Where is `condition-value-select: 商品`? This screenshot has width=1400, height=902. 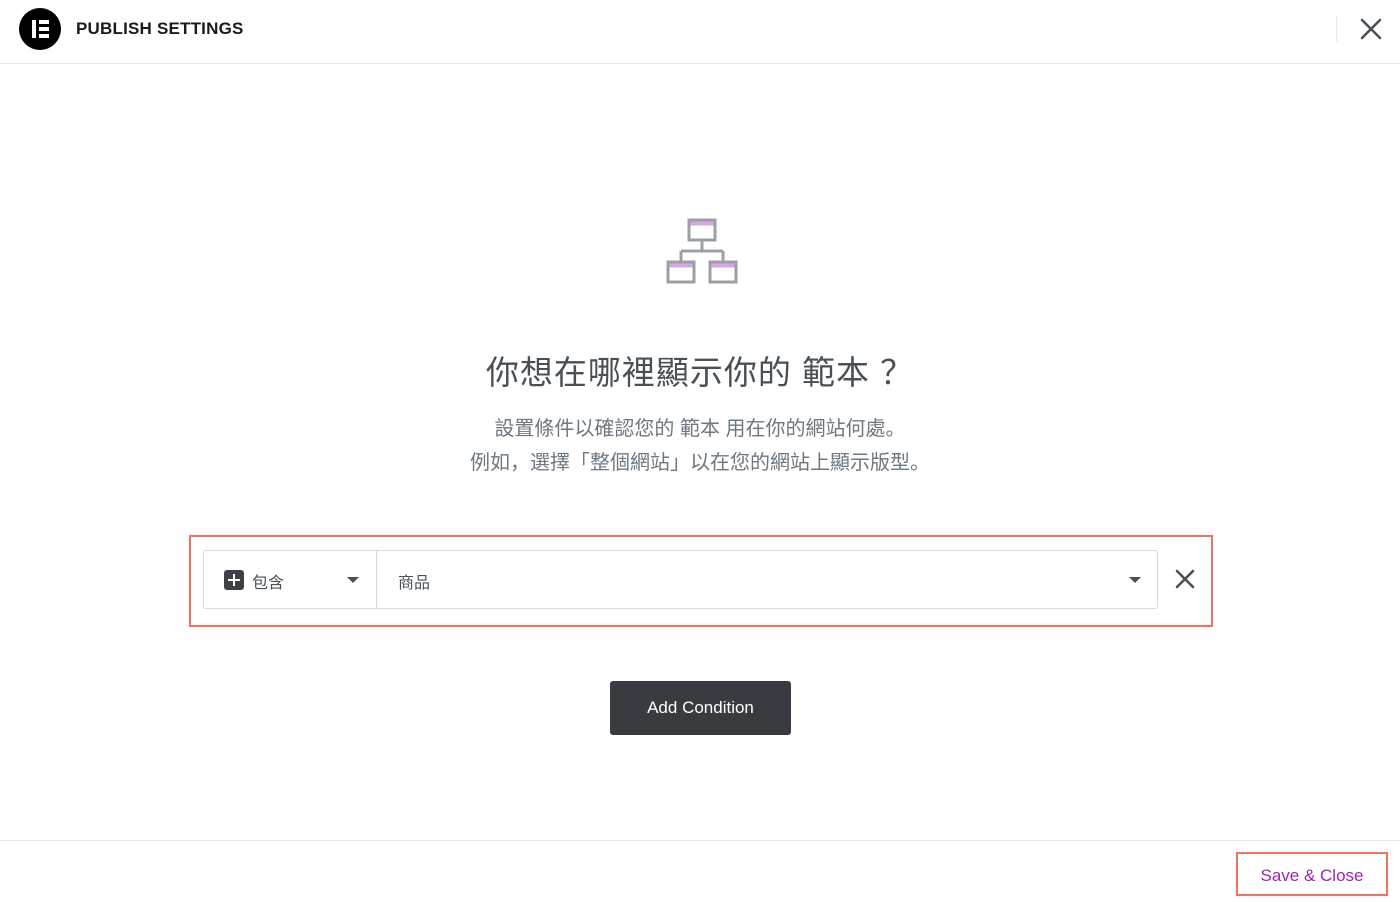
condition-value-select: 商品 is located at coordinates (767, 579).